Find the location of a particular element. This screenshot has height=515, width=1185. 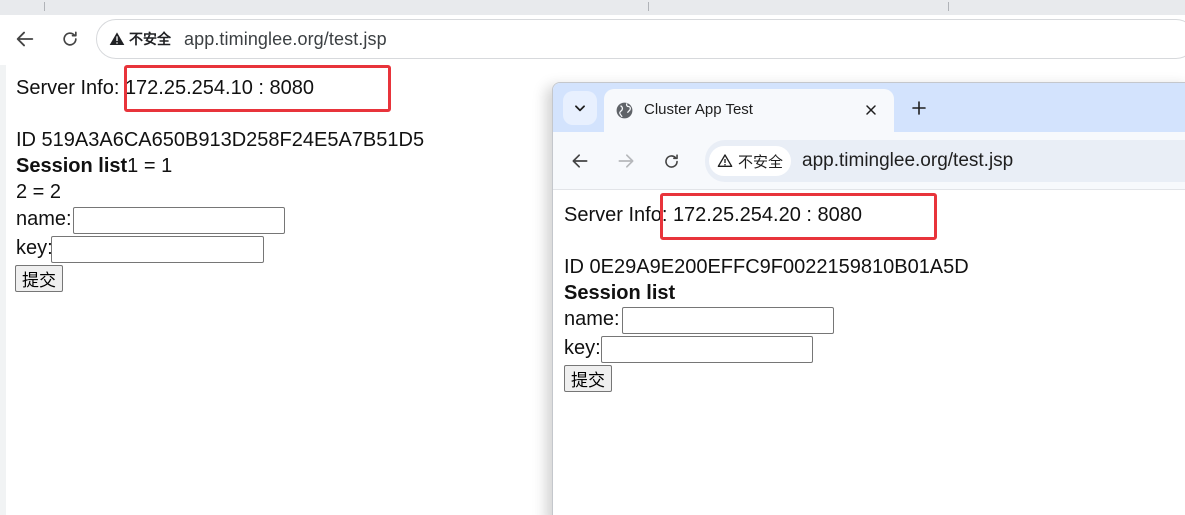

tab-cluster-app-test: Cluster App Test is located at coordinates (749, 110).